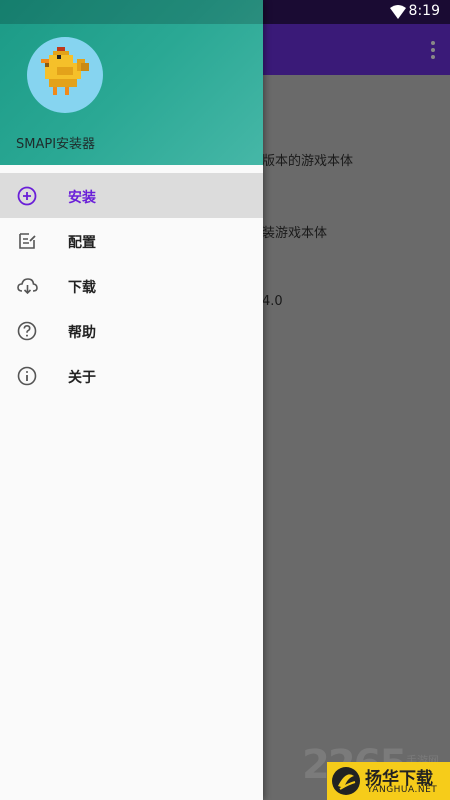 This screenshot has height=800, width=450. I want to click on menu-item-help: 帮助, so click(131, 330).